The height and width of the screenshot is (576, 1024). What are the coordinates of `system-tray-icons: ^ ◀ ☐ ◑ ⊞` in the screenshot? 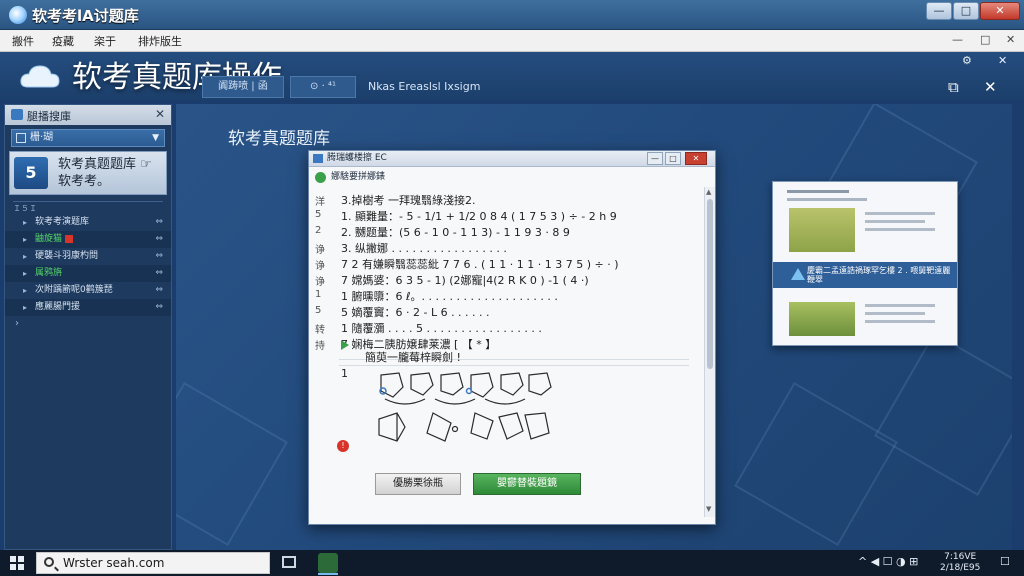 It's located at (888, 561).